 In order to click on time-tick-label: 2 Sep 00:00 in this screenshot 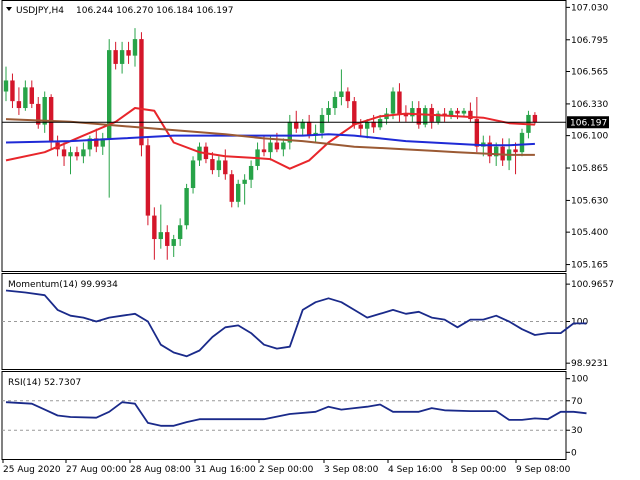, I will do `click(286, 470)`.